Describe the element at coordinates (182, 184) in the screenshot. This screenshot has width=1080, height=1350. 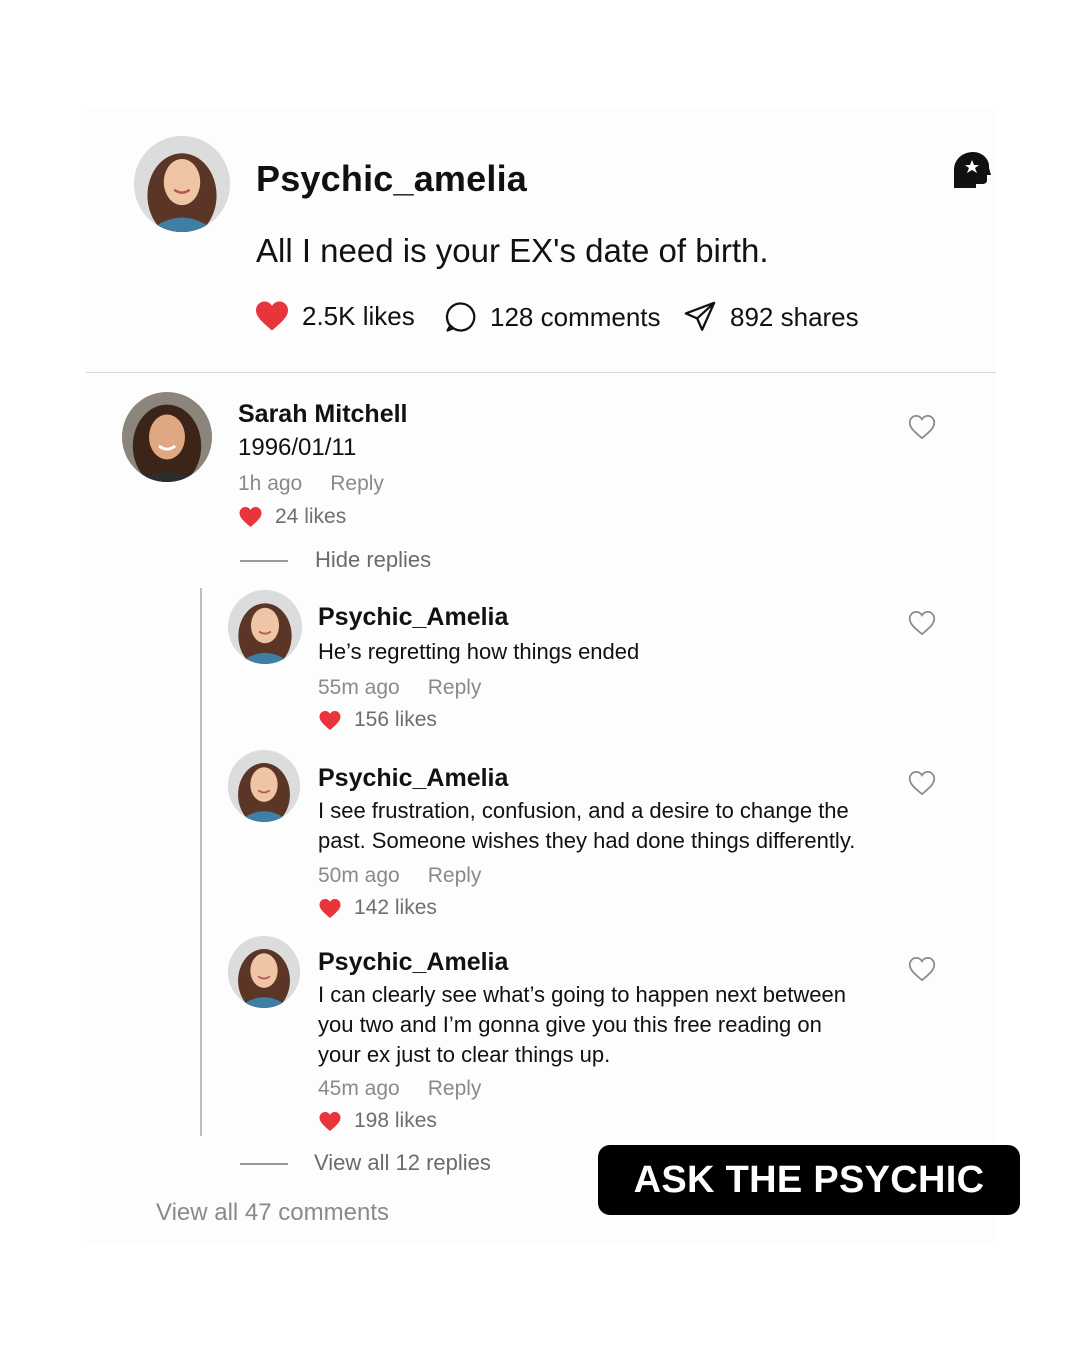
I see `post-author-avatar` at that location.